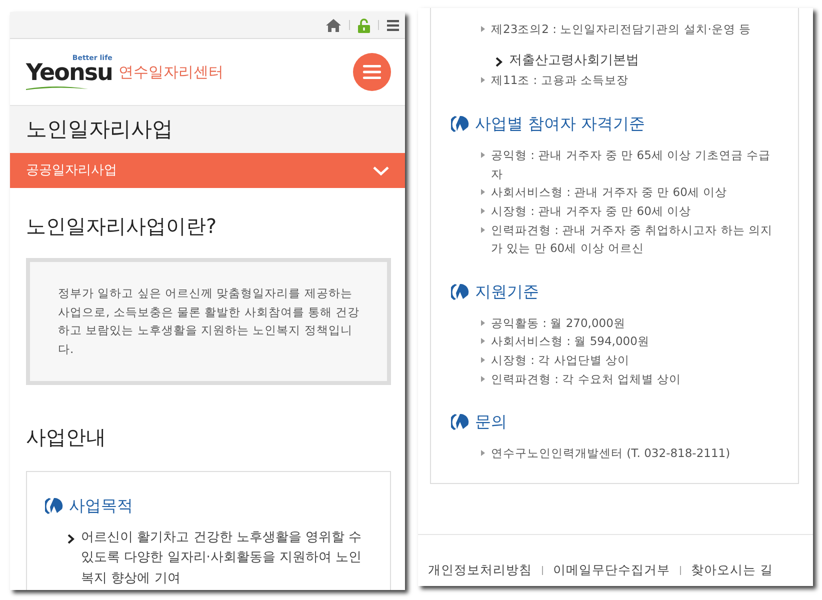  I want to click on list-item: 시장형 : 각 사업단별 상이, so click(560, 361).